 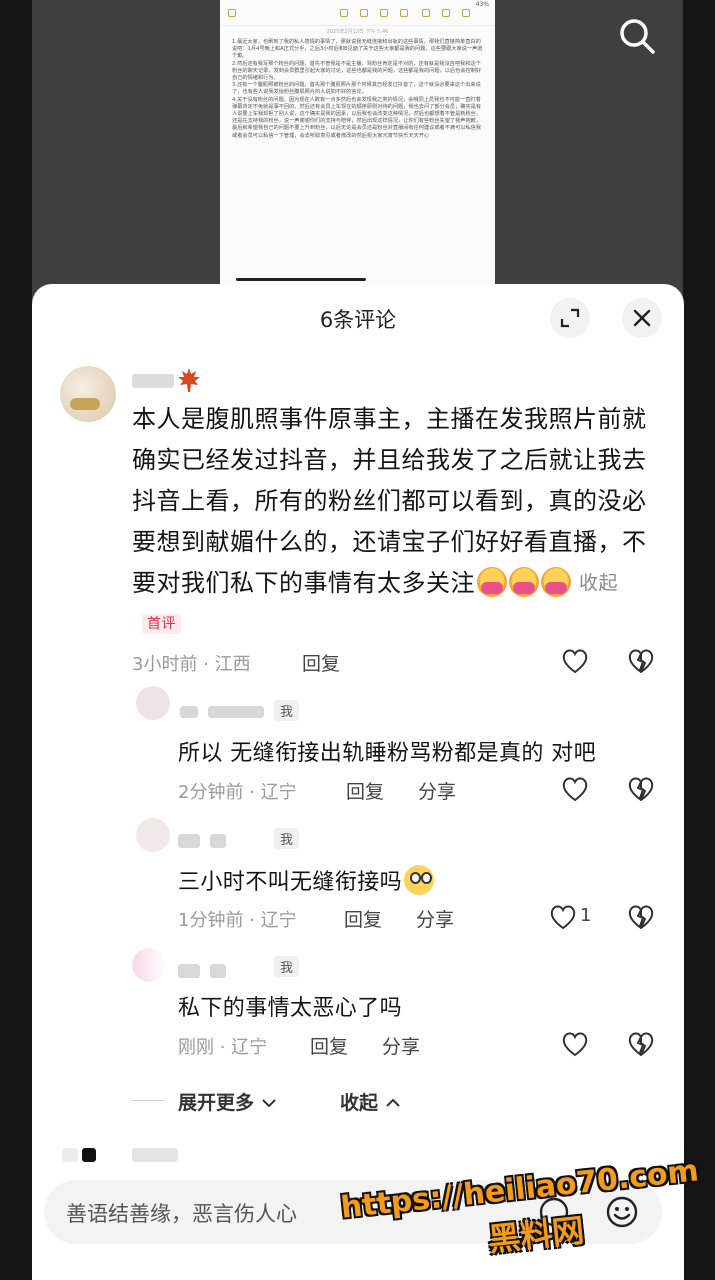 What do you see at coordinates (364, 13) in the screenshot?
I see `doc-text-icon` at bounding box center [364, 13].